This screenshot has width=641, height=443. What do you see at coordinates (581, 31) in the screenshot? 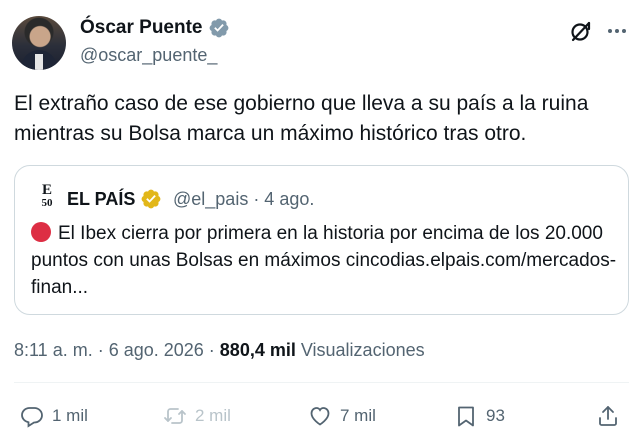
I see `grok-icon` at bounding box center [581, 31].